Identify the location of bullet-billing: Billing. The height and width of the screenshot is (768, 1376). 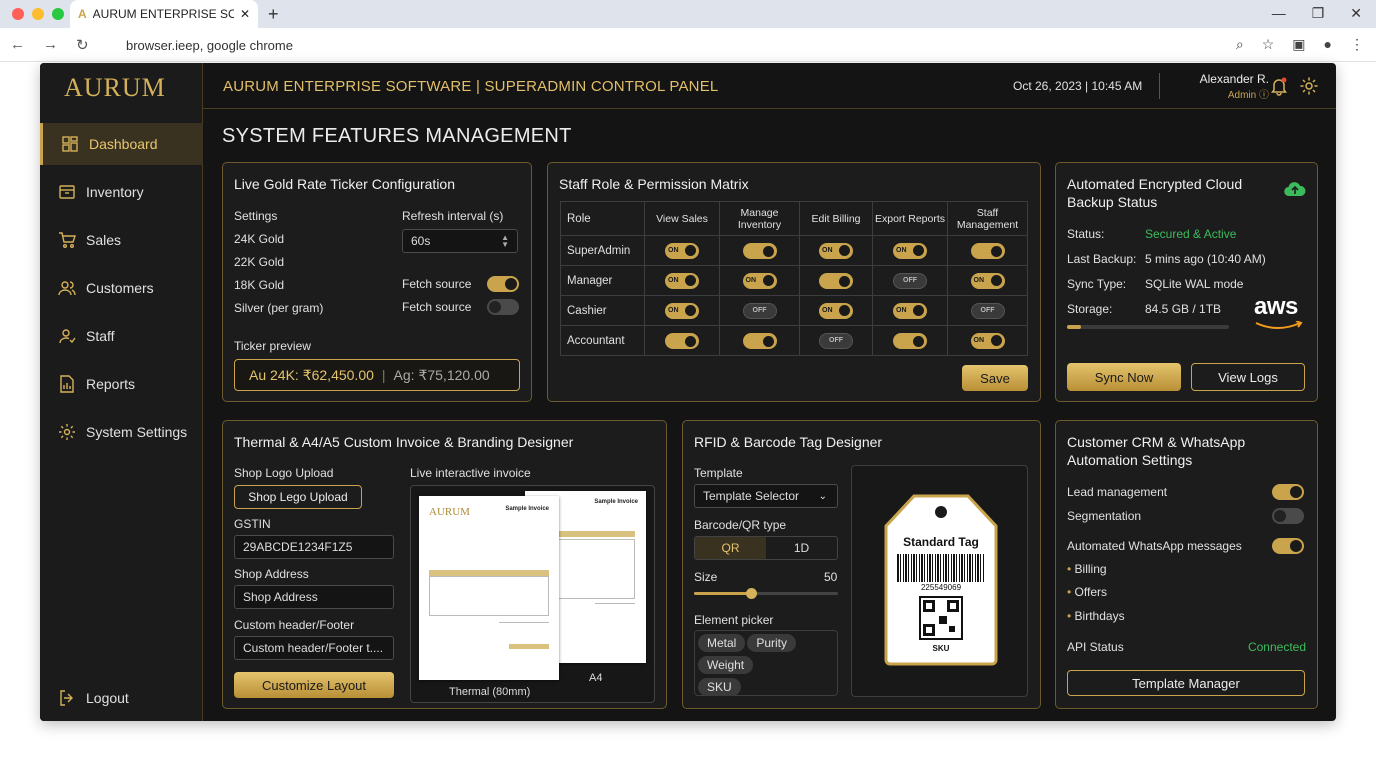
(1087, 569).